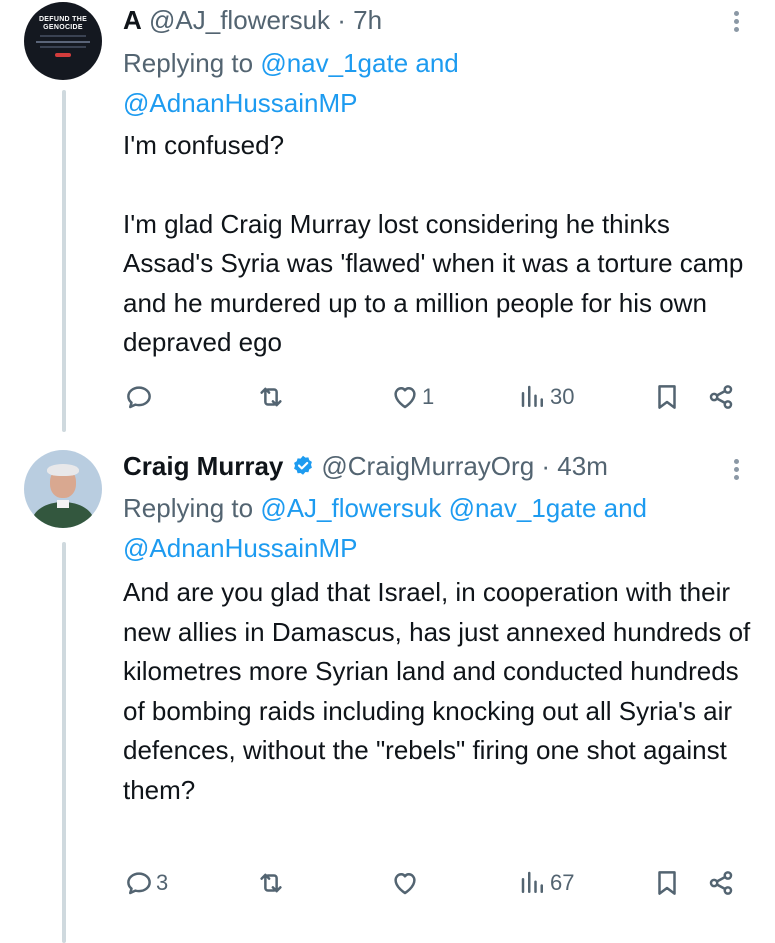 The height and width of the screenshot is (943, 775). I want to click on tweet-header: A @AJ_flowersuk · 7h, so click(252, 20).